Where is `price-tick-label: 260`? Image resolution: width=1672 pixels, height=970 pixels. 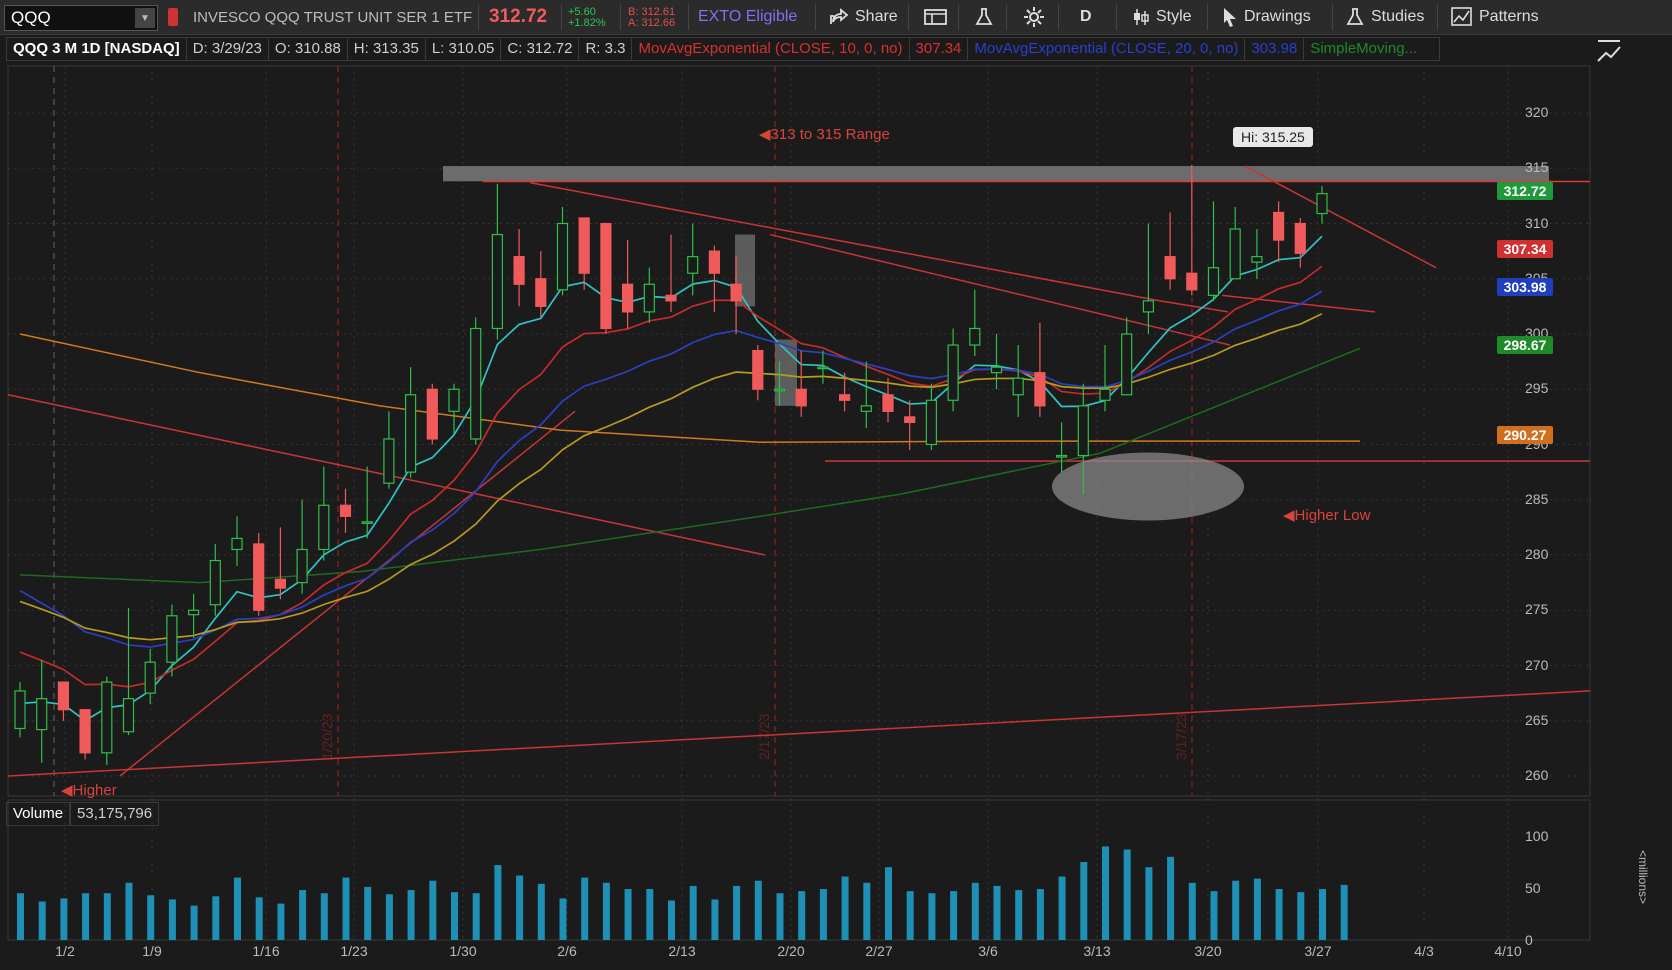 price-tick-label: 260 is located at coordinates (1537, 775).